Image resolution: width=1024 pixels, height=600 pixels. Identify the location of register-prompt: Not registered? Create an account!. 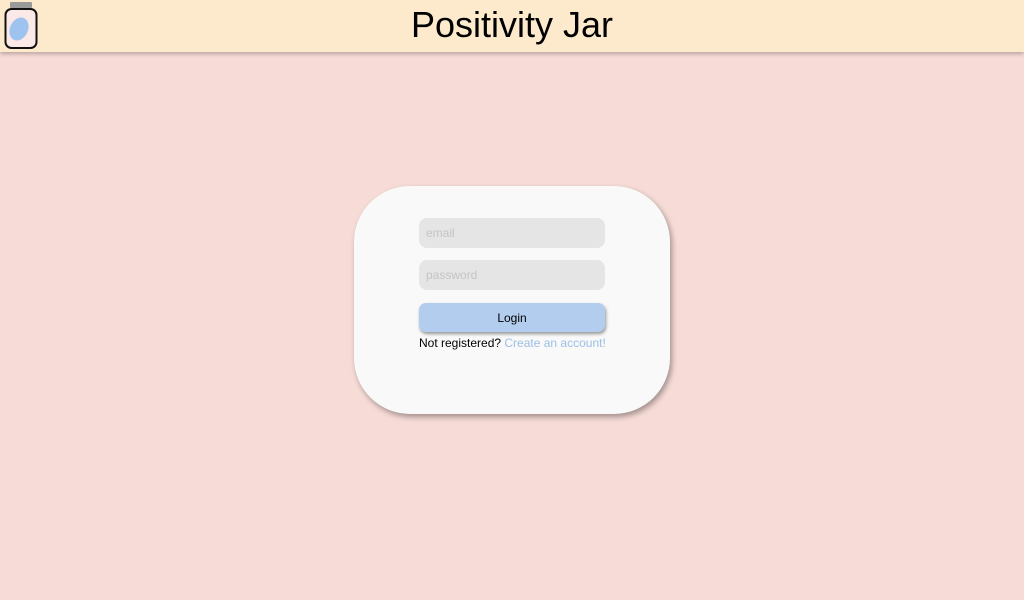
(514, 343).